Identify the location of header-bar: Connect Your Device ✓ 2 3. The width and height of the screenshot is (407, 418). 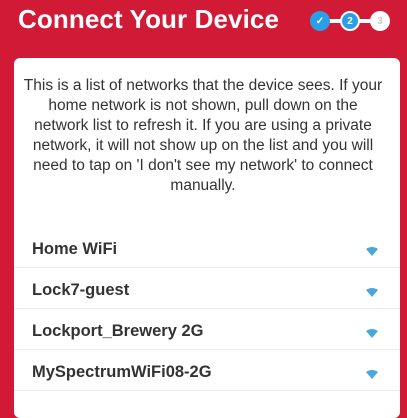
(203, 24).